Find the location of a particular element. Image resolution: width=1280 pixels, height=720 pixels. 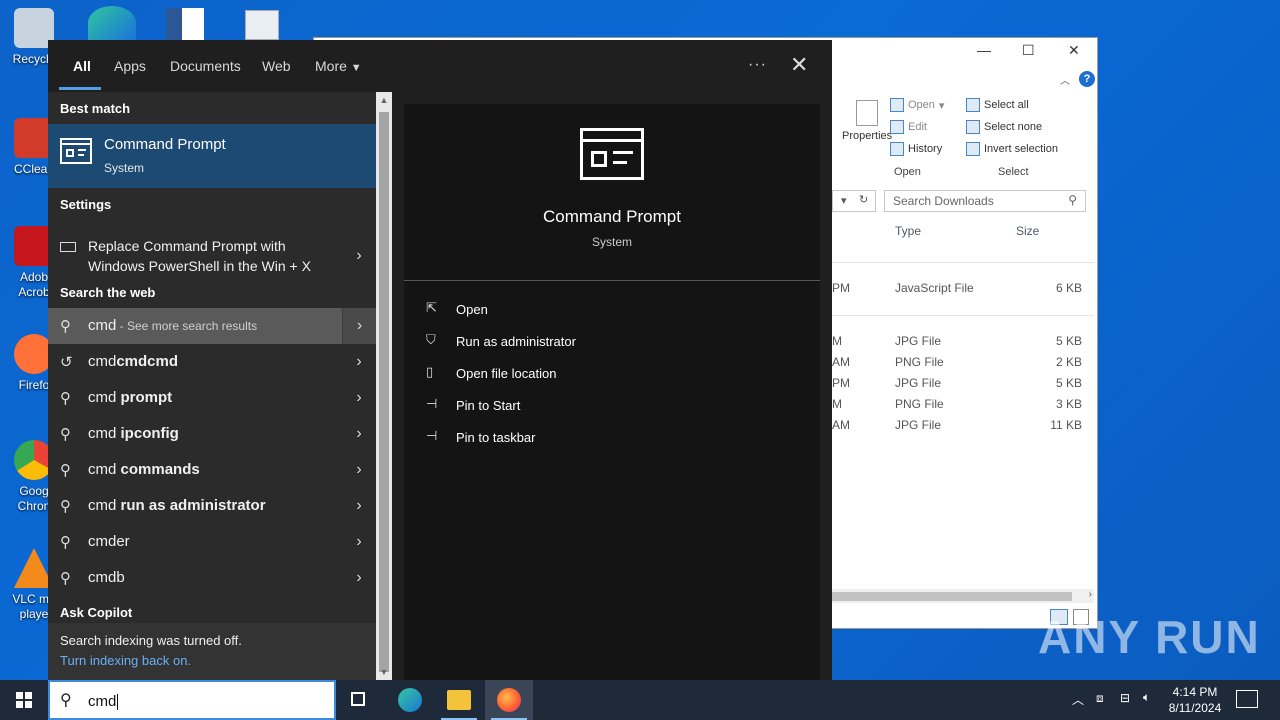

results-scrollbar: ▲ ▼ is located at coordinates (384, 386).